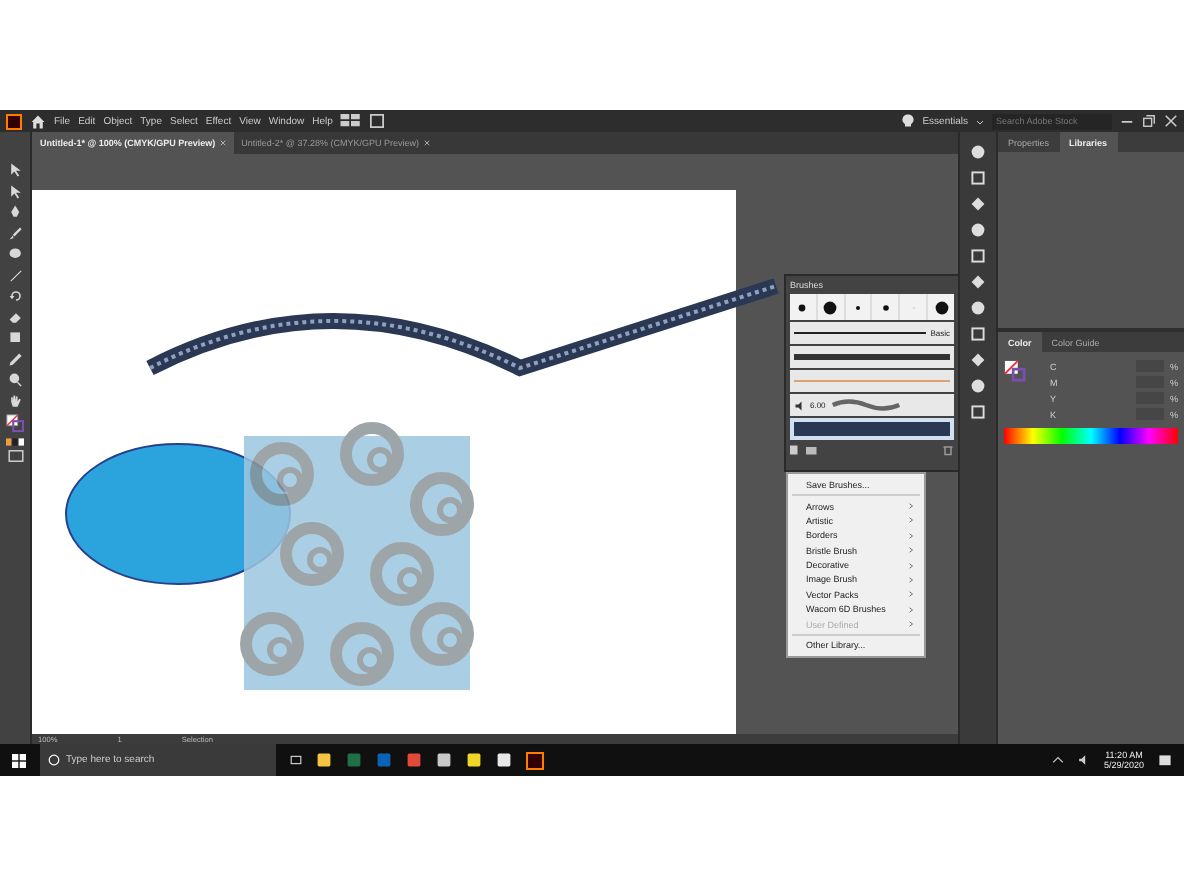 Image resolution: width=1184 pixels, height=888 pixels. What do you see at coordinates (15, 296) in the screenshot?
I see `rotate-icon` at bounding box center [15, 296].